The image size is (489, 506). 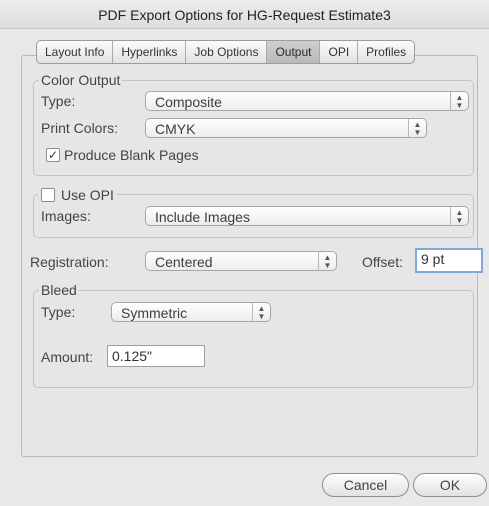 What do you see at coordinates (69, 262) in the screenshot?
I see `registration-label: Registration:` at bounding box center [69, 262].